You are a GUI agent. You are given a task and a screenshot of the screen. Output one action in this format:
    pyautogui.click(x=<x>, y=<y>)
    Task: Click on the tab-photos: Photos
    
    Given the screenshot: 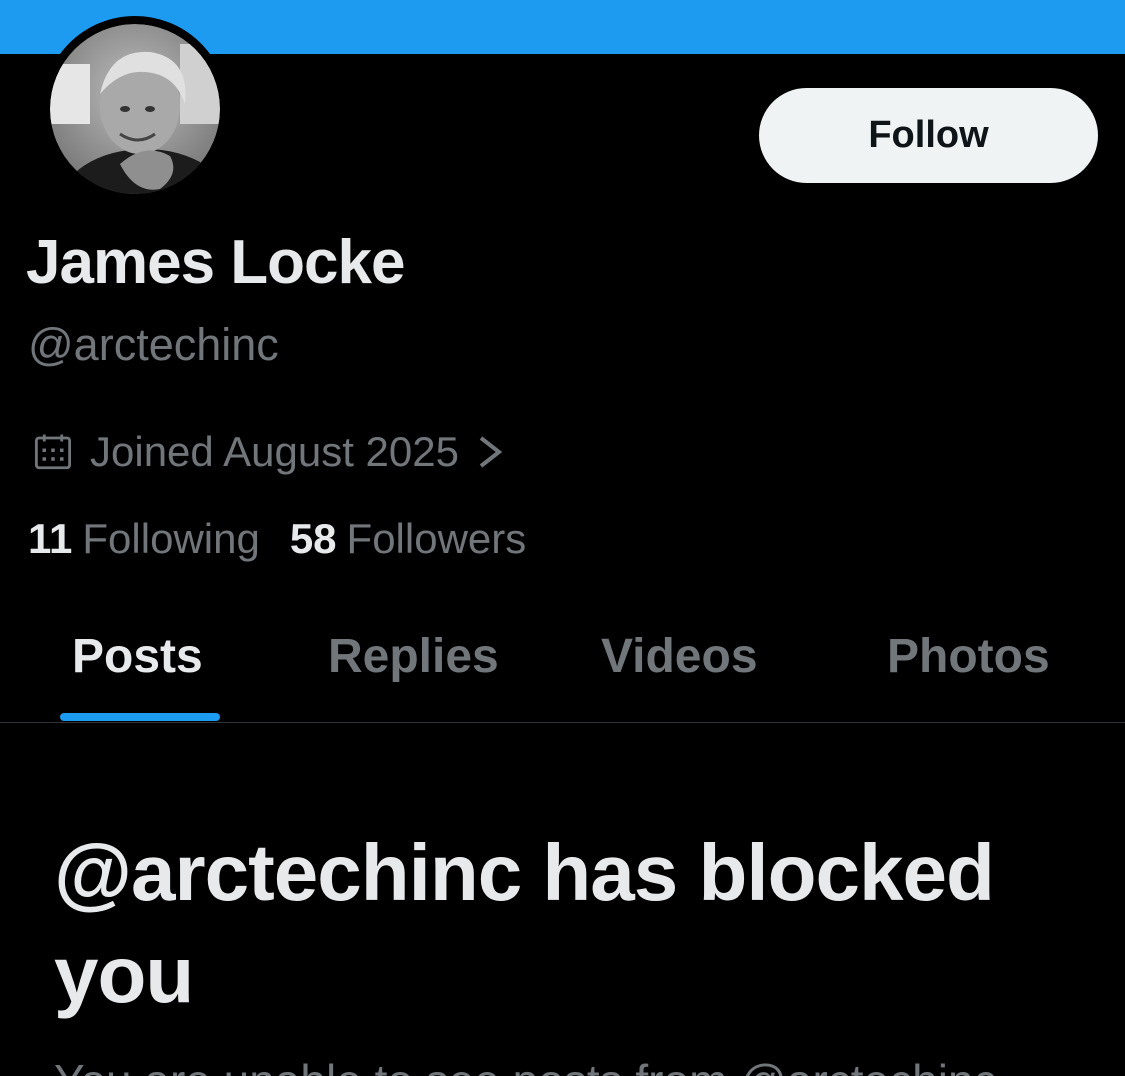 What is the action you would take?
    pyautogui.click(x=968, y=657)
    